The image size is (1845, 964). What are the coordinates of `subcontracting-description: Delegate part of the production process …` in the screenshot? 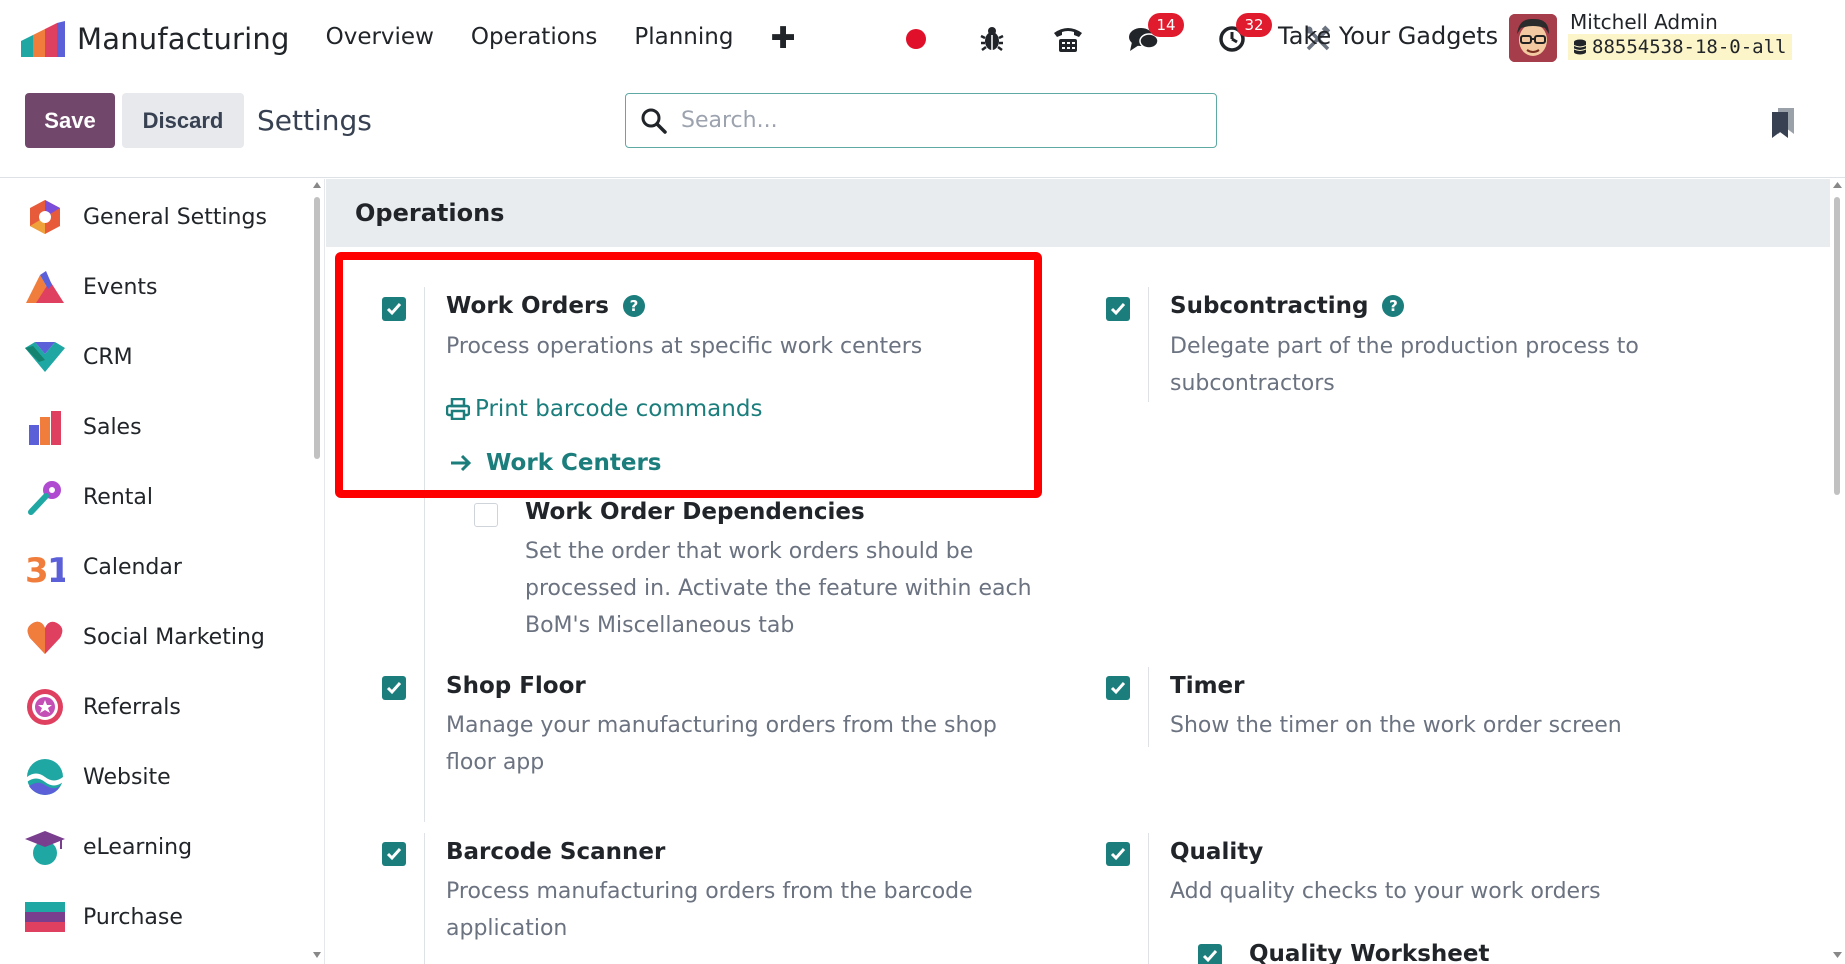 It's located at (1404, 365).